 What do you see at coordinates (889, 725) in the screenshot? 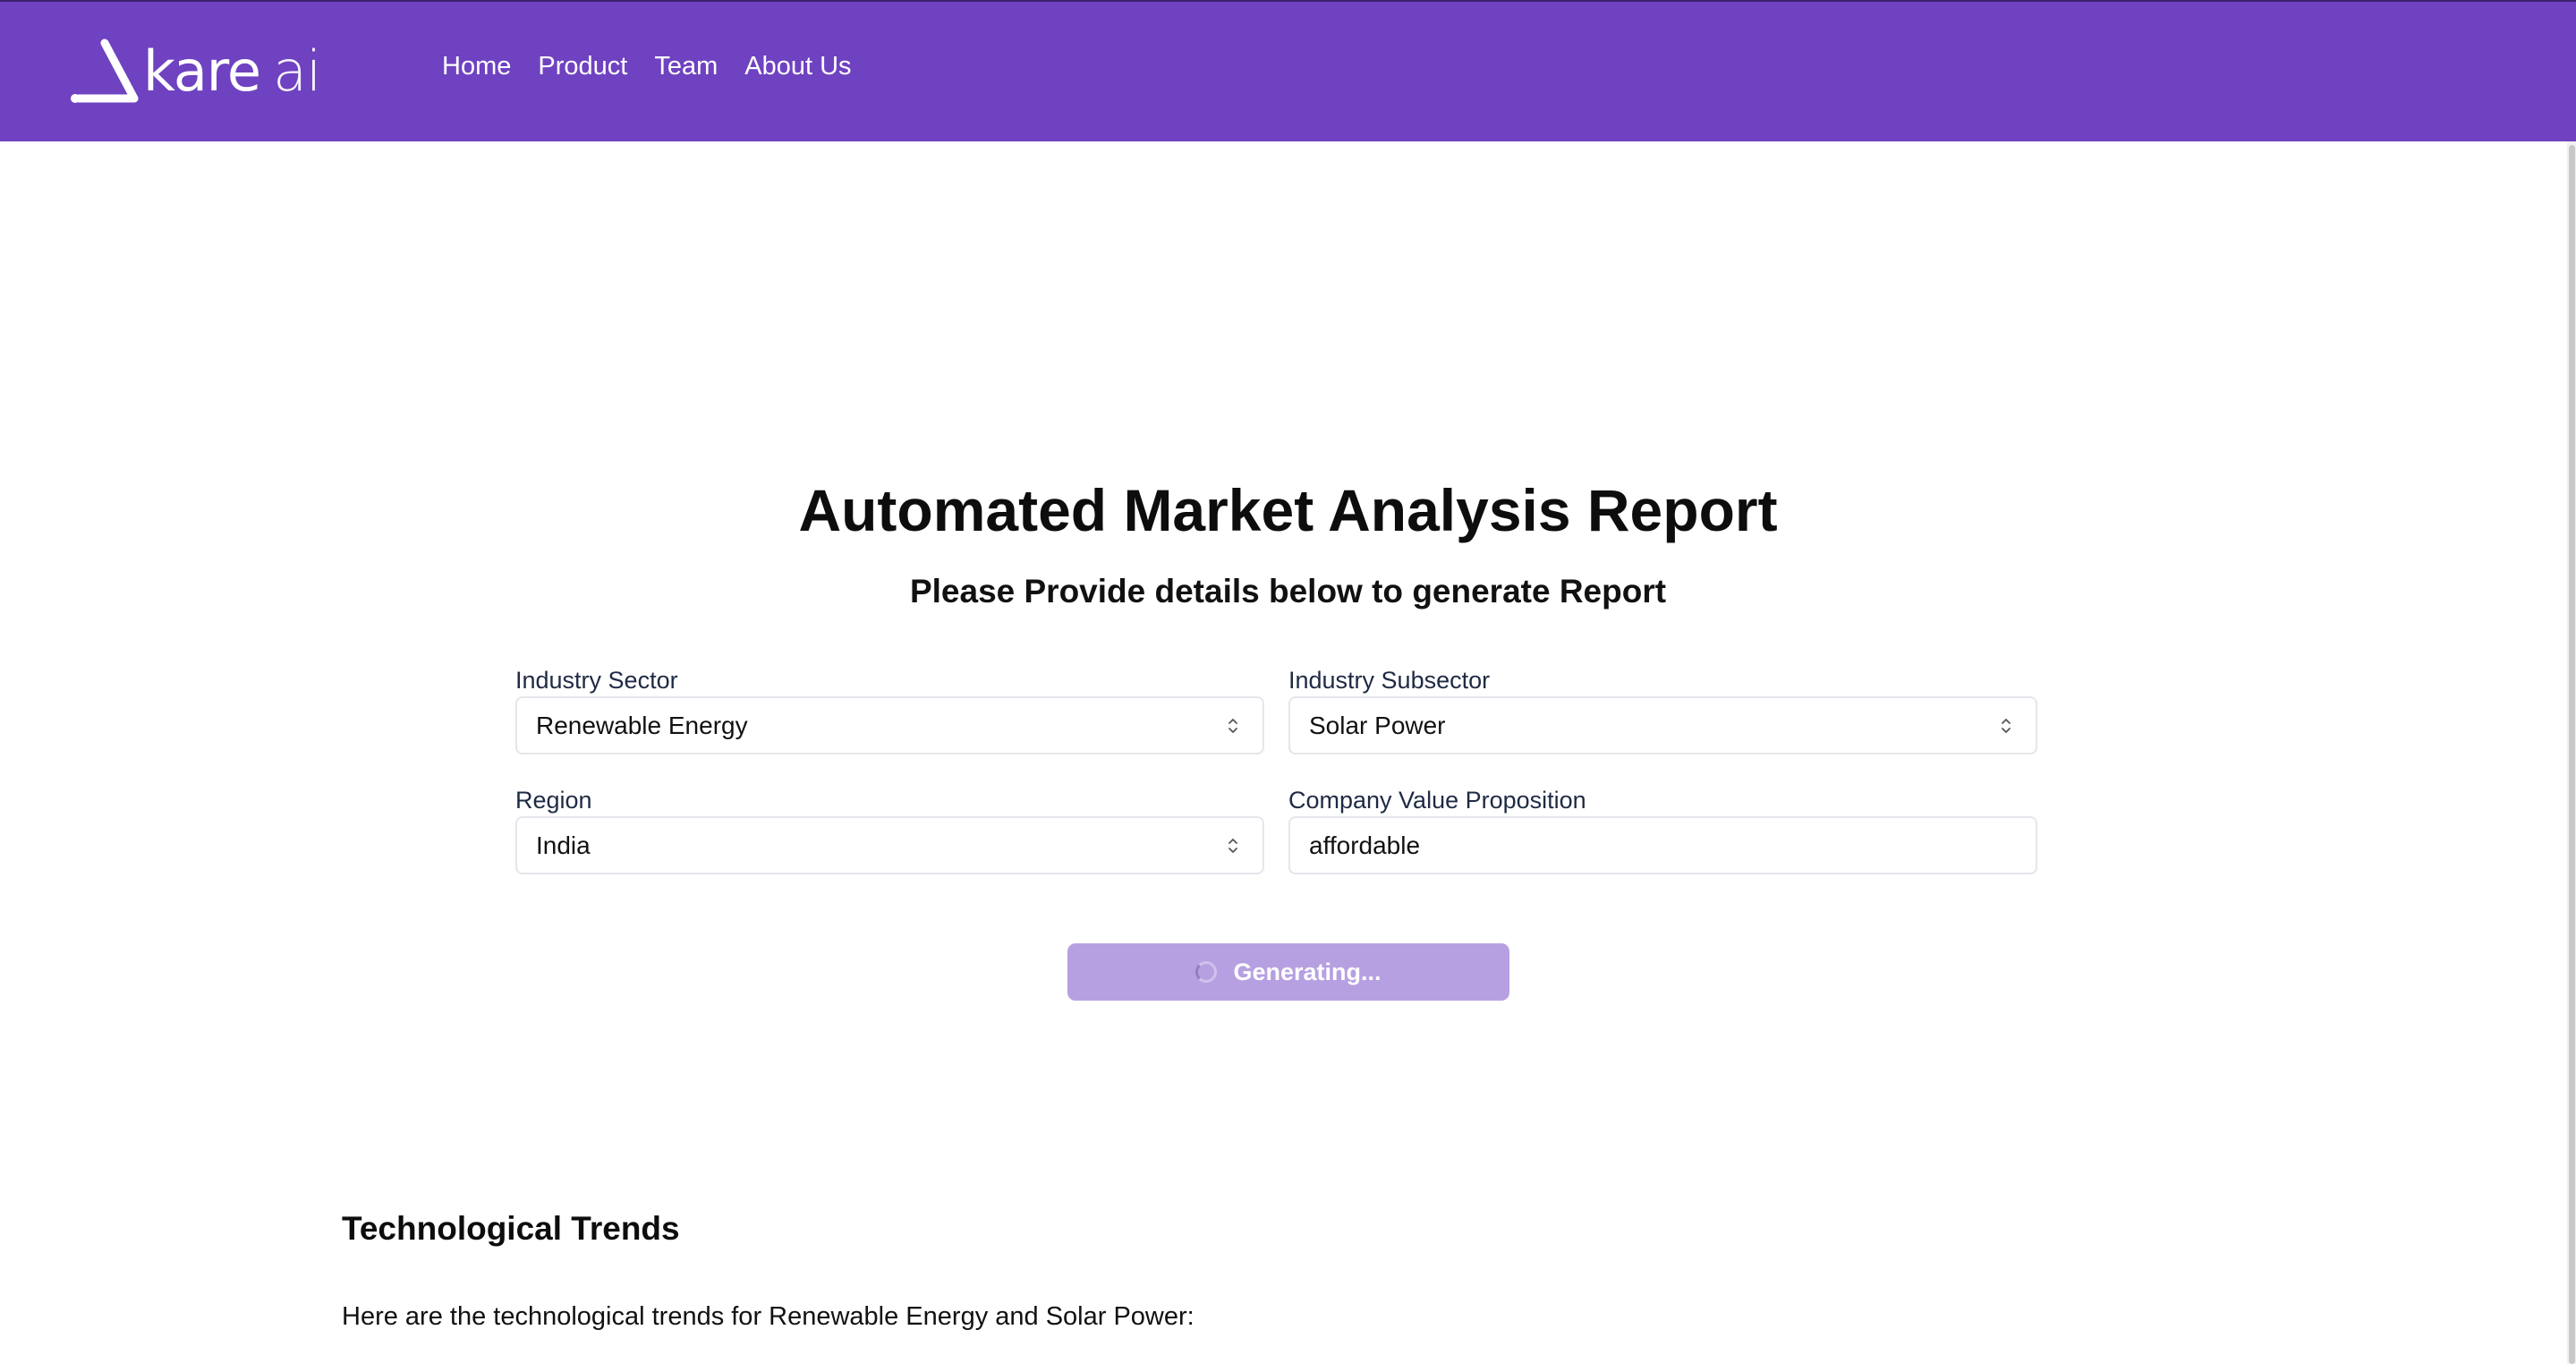
I see `industry-sector-select: Renewable Energy` at bounding box center [889, 725].